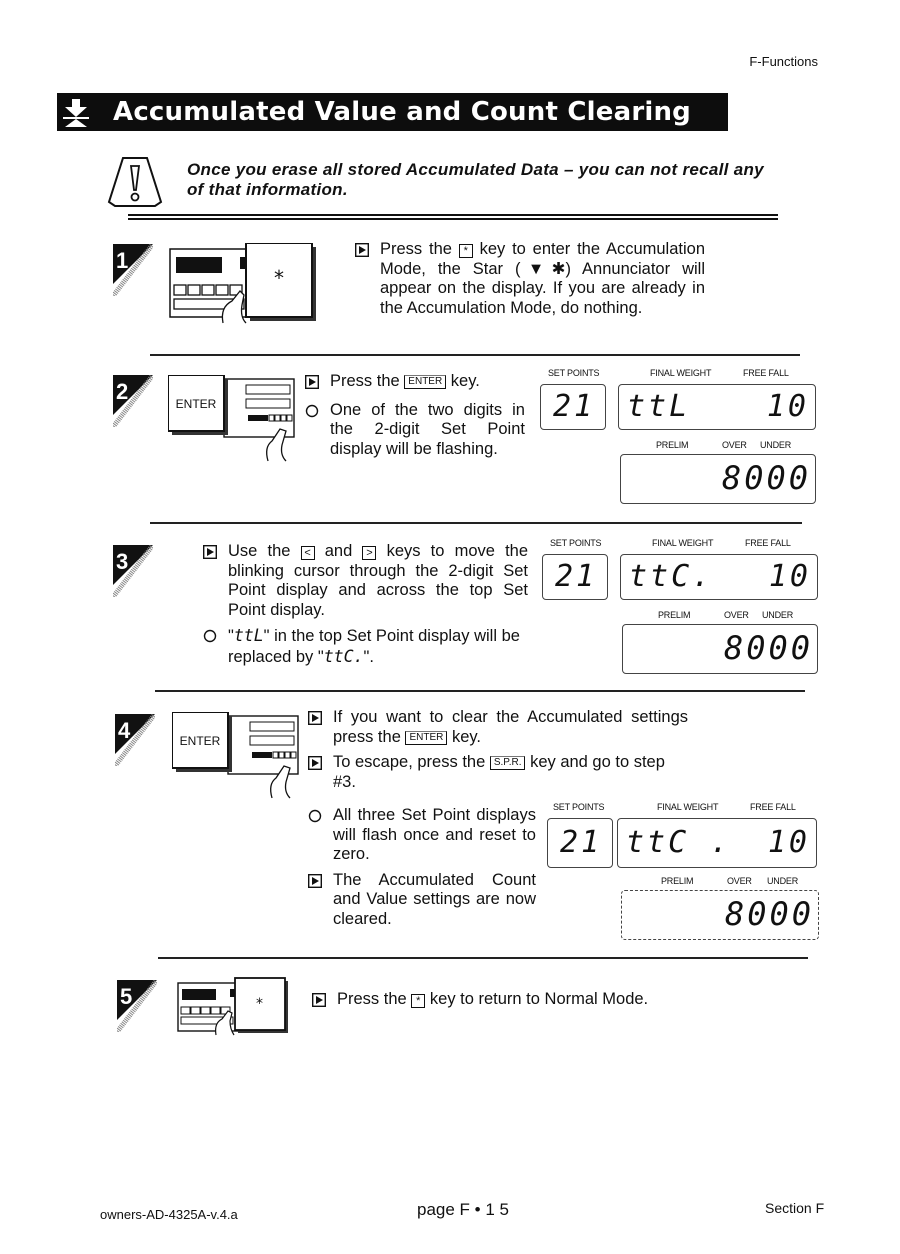 The image size is (900, 1254). Describe the element at coordinates (124, 730) in the screenshot. I see `step-number: 4` at that location.